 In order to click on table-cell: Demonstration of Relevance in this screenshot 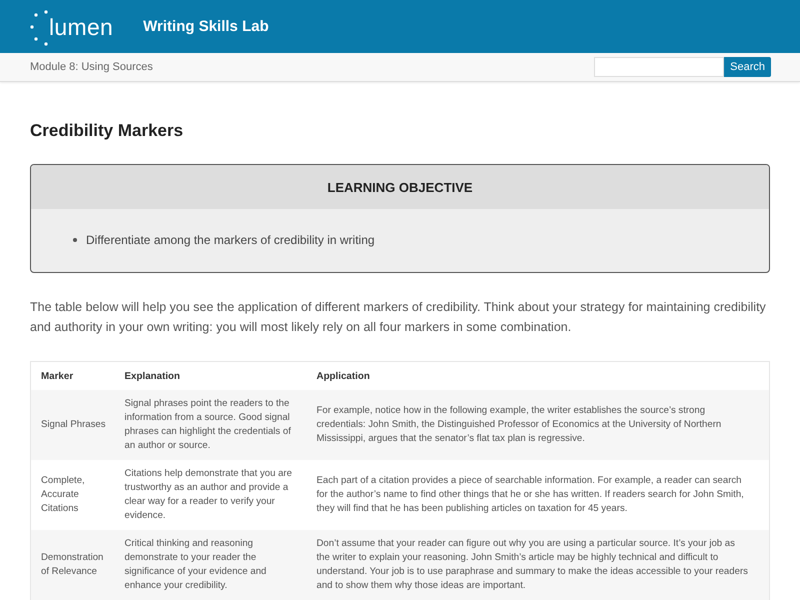, I will do `click(72, 565)`.